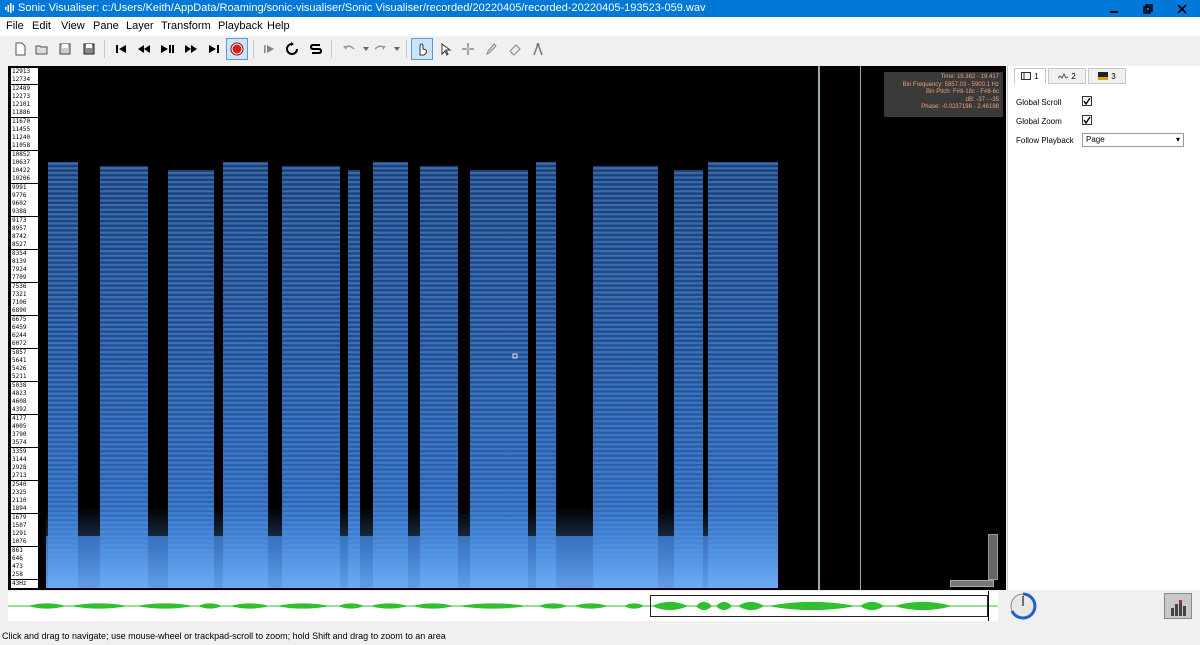 This screenshot has height=645, width=1200. I want to click on move-tool-button, so click(468, 49).